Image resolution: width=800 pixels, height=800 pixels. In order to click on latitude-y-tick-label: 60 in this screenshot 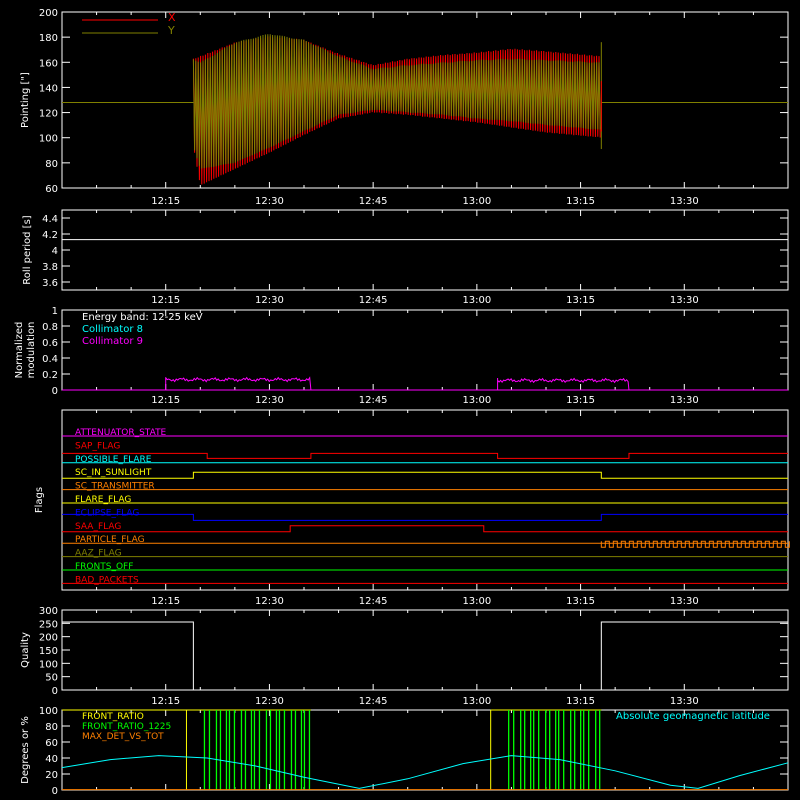, I will do `click(51, 743)`.